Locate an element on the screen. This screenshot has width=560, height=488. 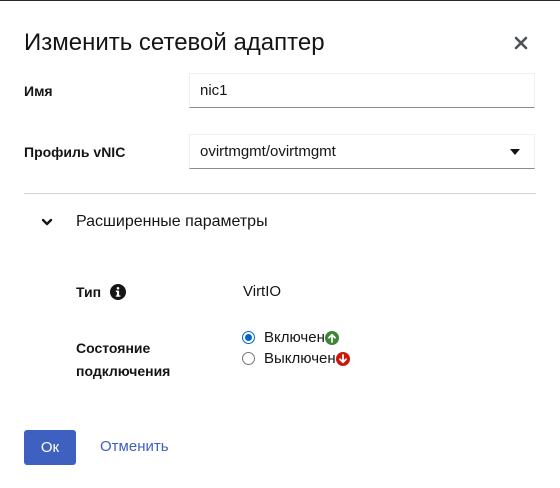
arrow-down-circle-icon is located at coordinates (342, 358).